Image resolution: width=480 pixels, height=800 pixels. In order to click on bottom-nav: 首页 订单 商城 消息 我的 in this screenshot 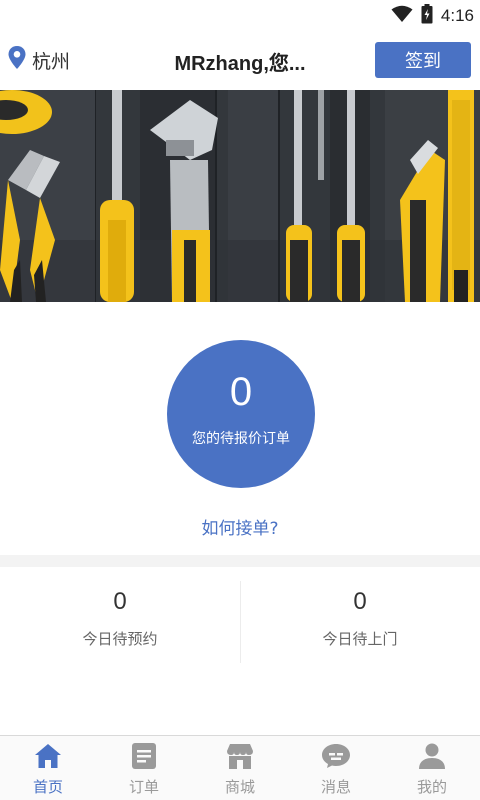, I will do `click(240, 767)`.